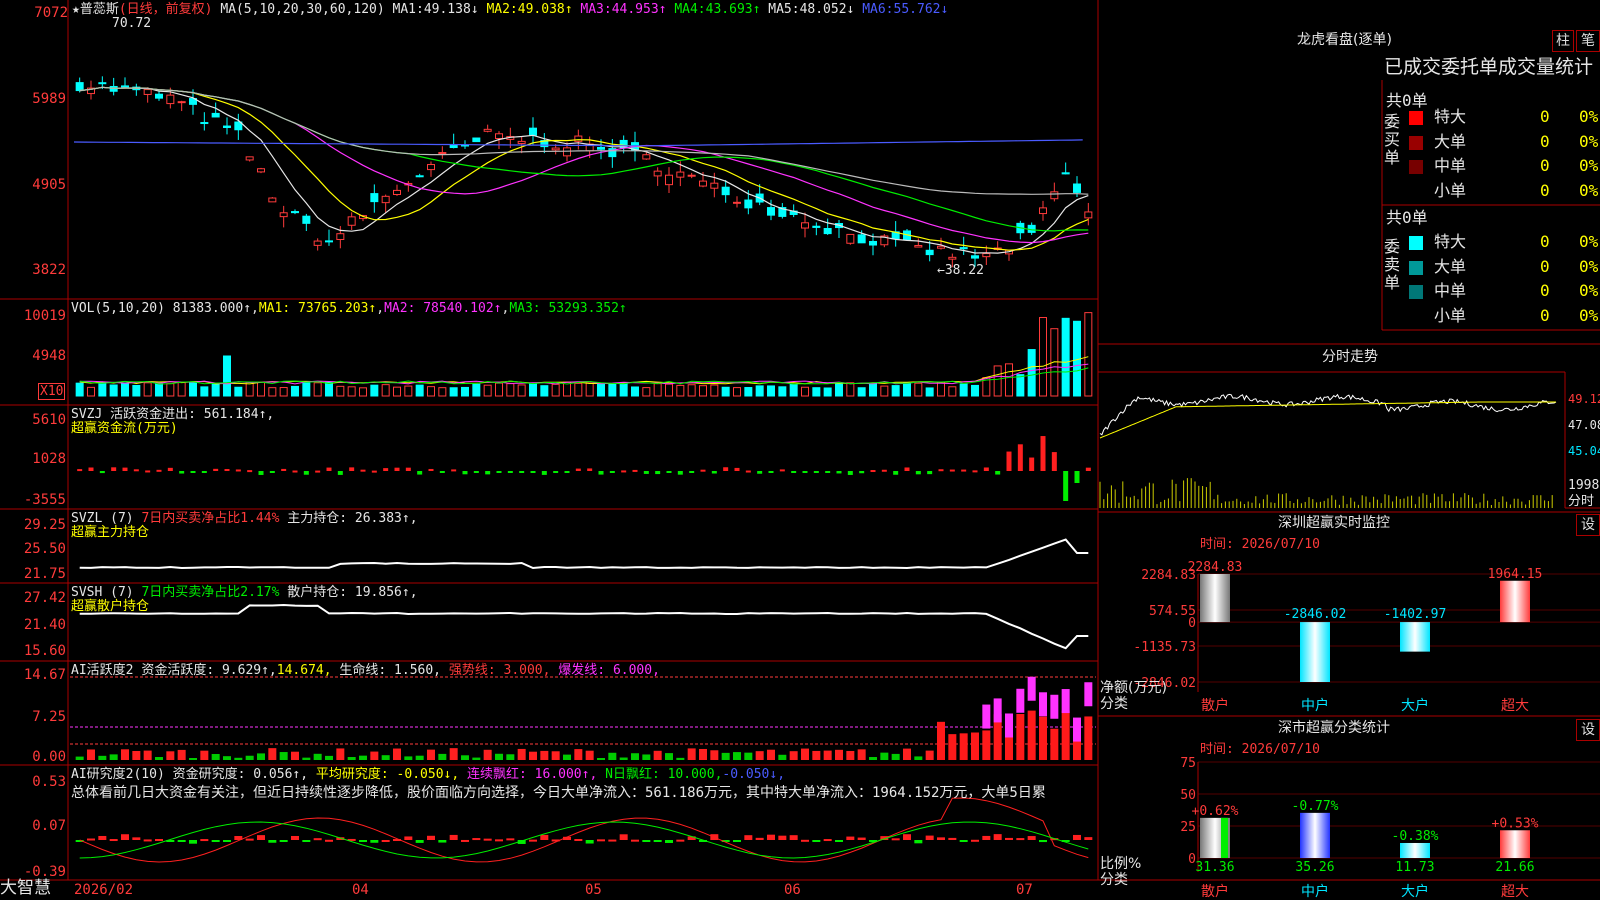 This screenshot has width=1600, height=900. What do you see at coordinates (49, 99) in the screenshot?
I see `price-axis-tick: 5989` at bounding box center [49, 99].